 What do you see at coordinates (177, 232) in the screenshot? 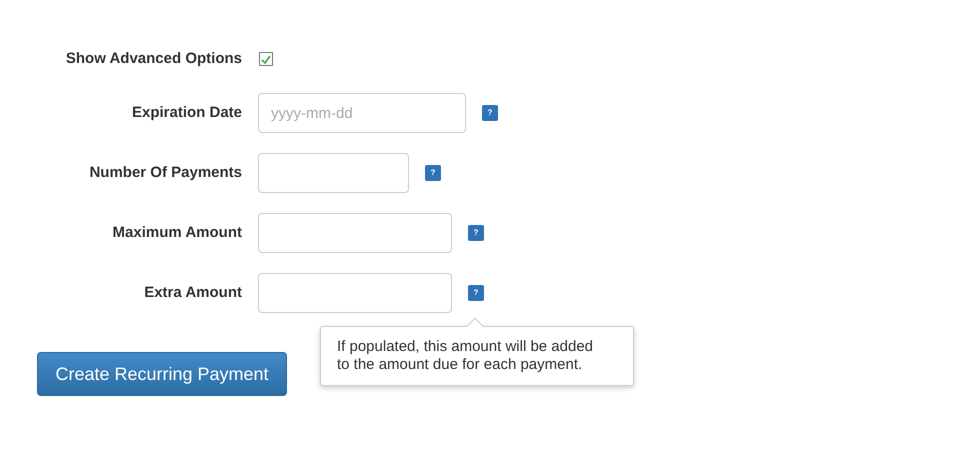
I see `field-label: Maximum Amount` at bounding box center [177, 232].